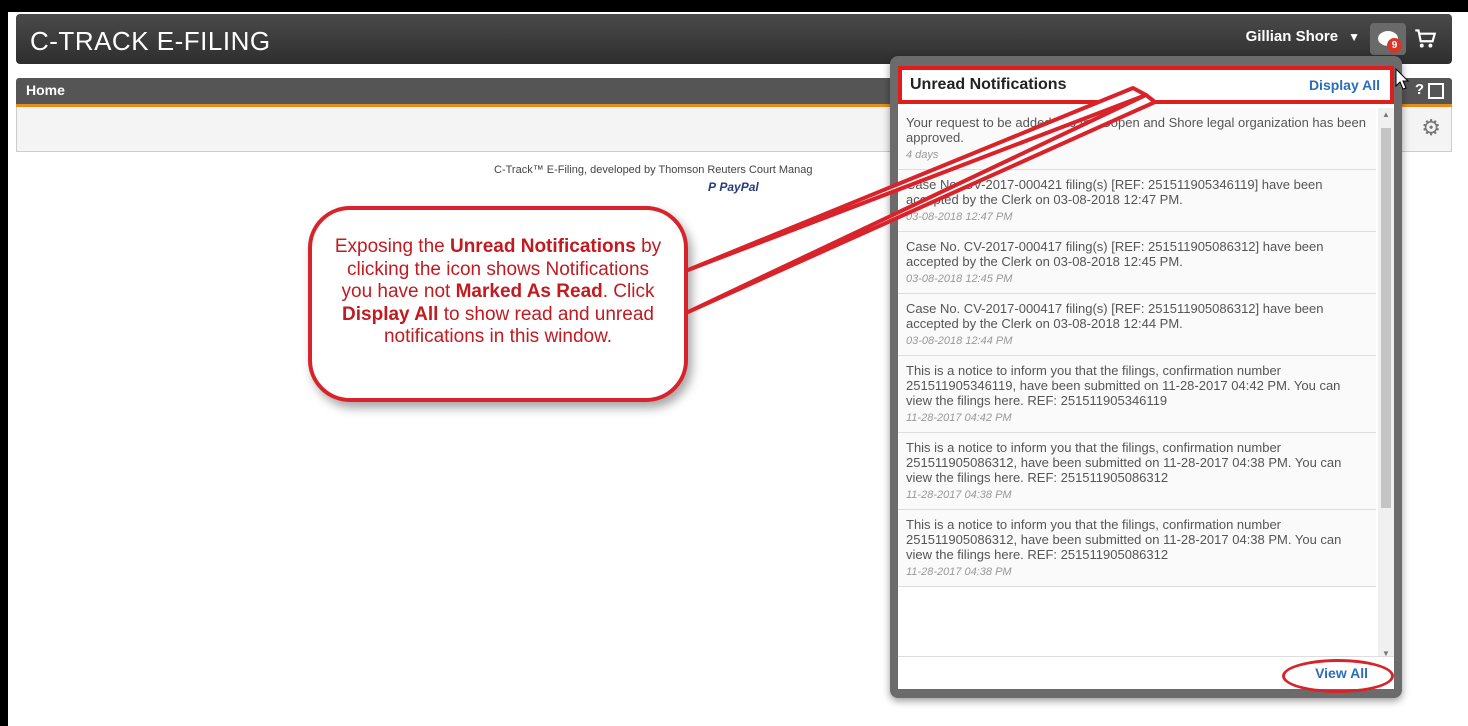 This screenshot has width=1468, height=726. I want to click on notifications-badge: 9, so click(1394, 45).